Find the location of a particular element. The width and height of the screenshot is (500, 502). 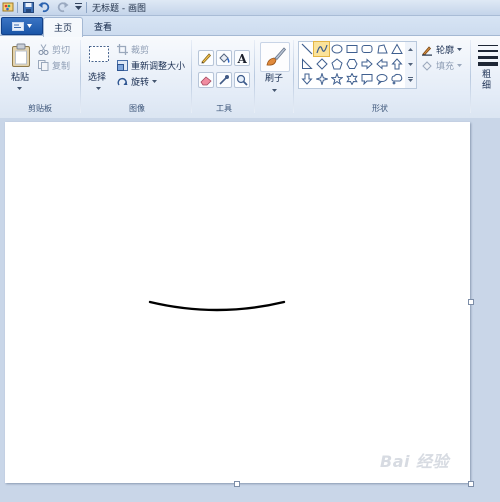

line-width-icon is located at coordinates (488, 55).